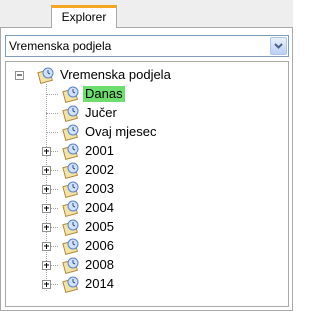  What do you see at coordinates (146, 151) in the screenshot?
I see `tree-item: 2001` at bounding box center [146, 151].